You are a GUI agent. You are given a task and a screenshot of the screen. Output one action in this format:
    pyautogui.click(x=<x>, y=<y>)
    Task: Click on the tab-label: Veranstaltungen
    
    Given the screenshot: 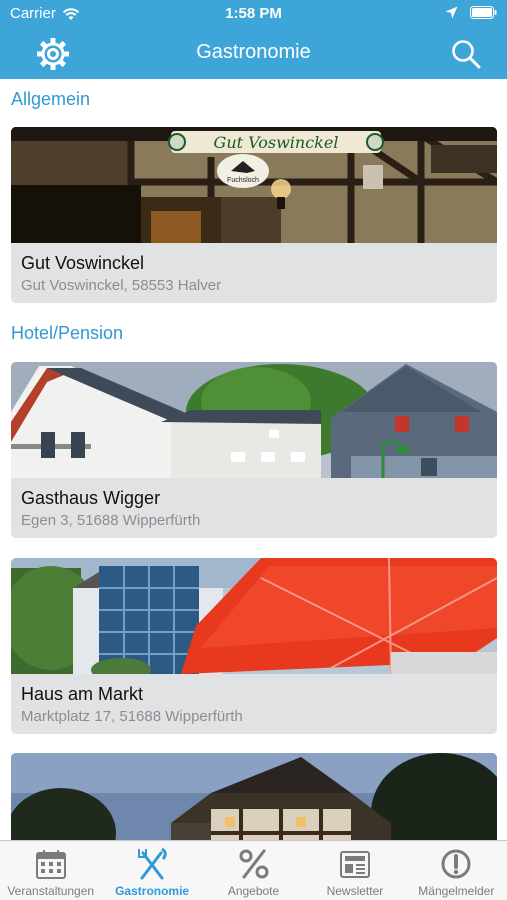 What is the action you would take?
    pyautogui.click(x=51, y=891)
    